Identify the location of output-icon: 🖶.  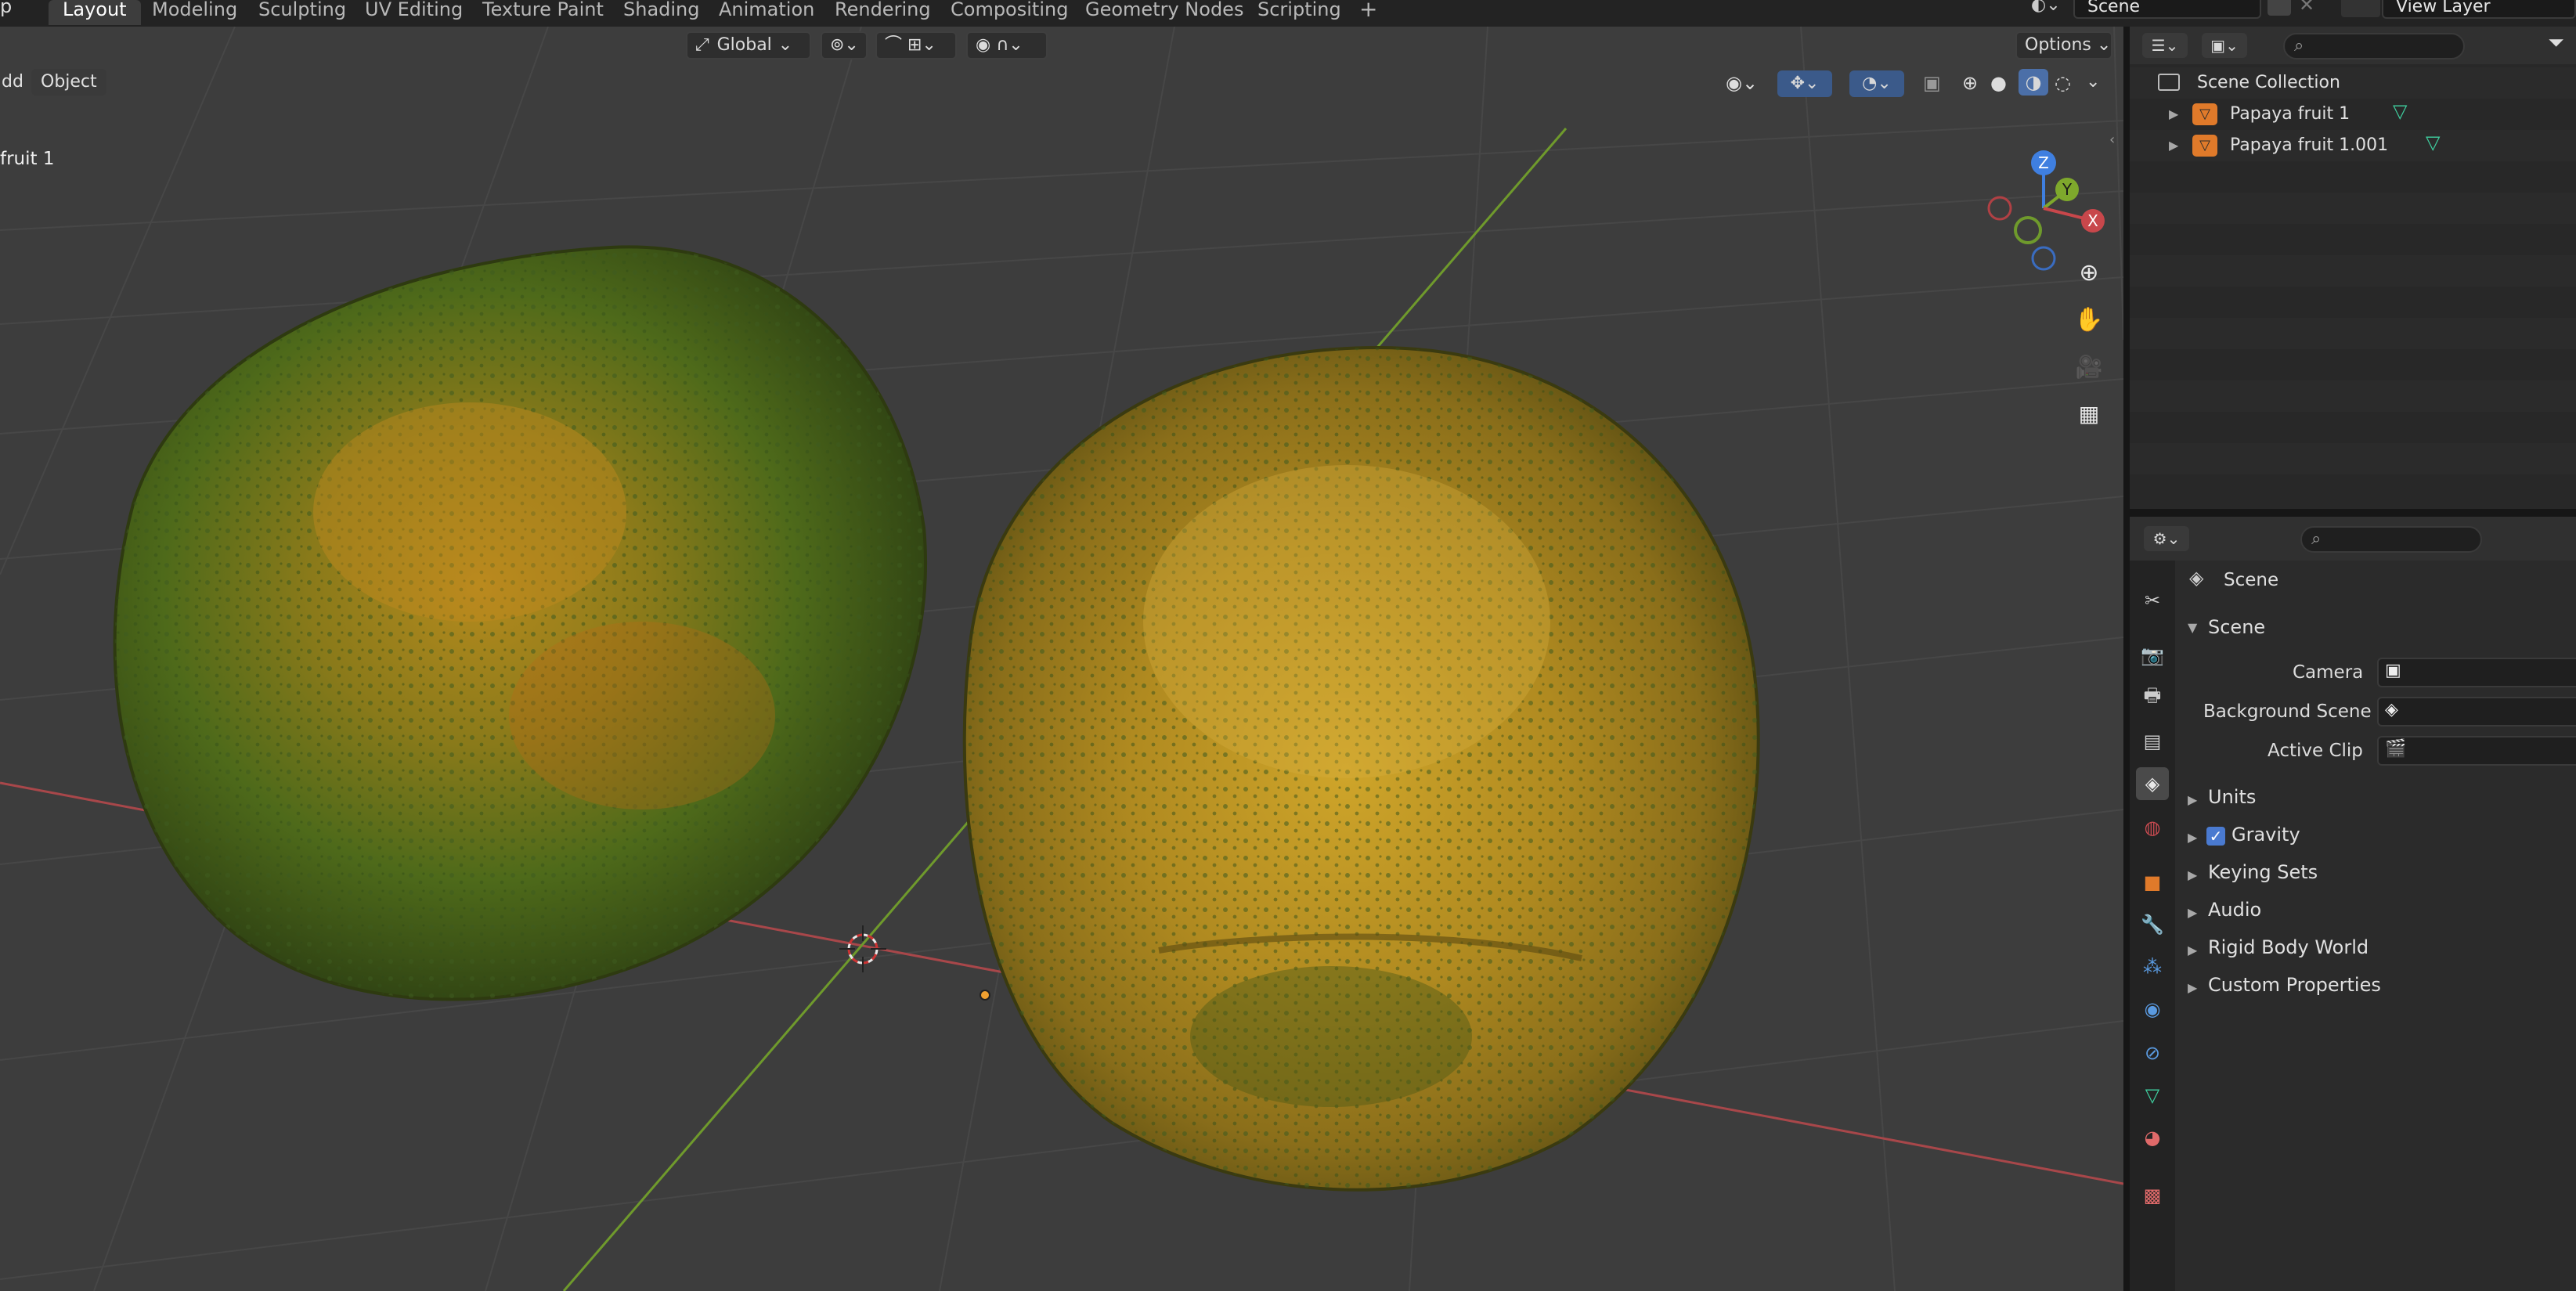
(2152, 697).